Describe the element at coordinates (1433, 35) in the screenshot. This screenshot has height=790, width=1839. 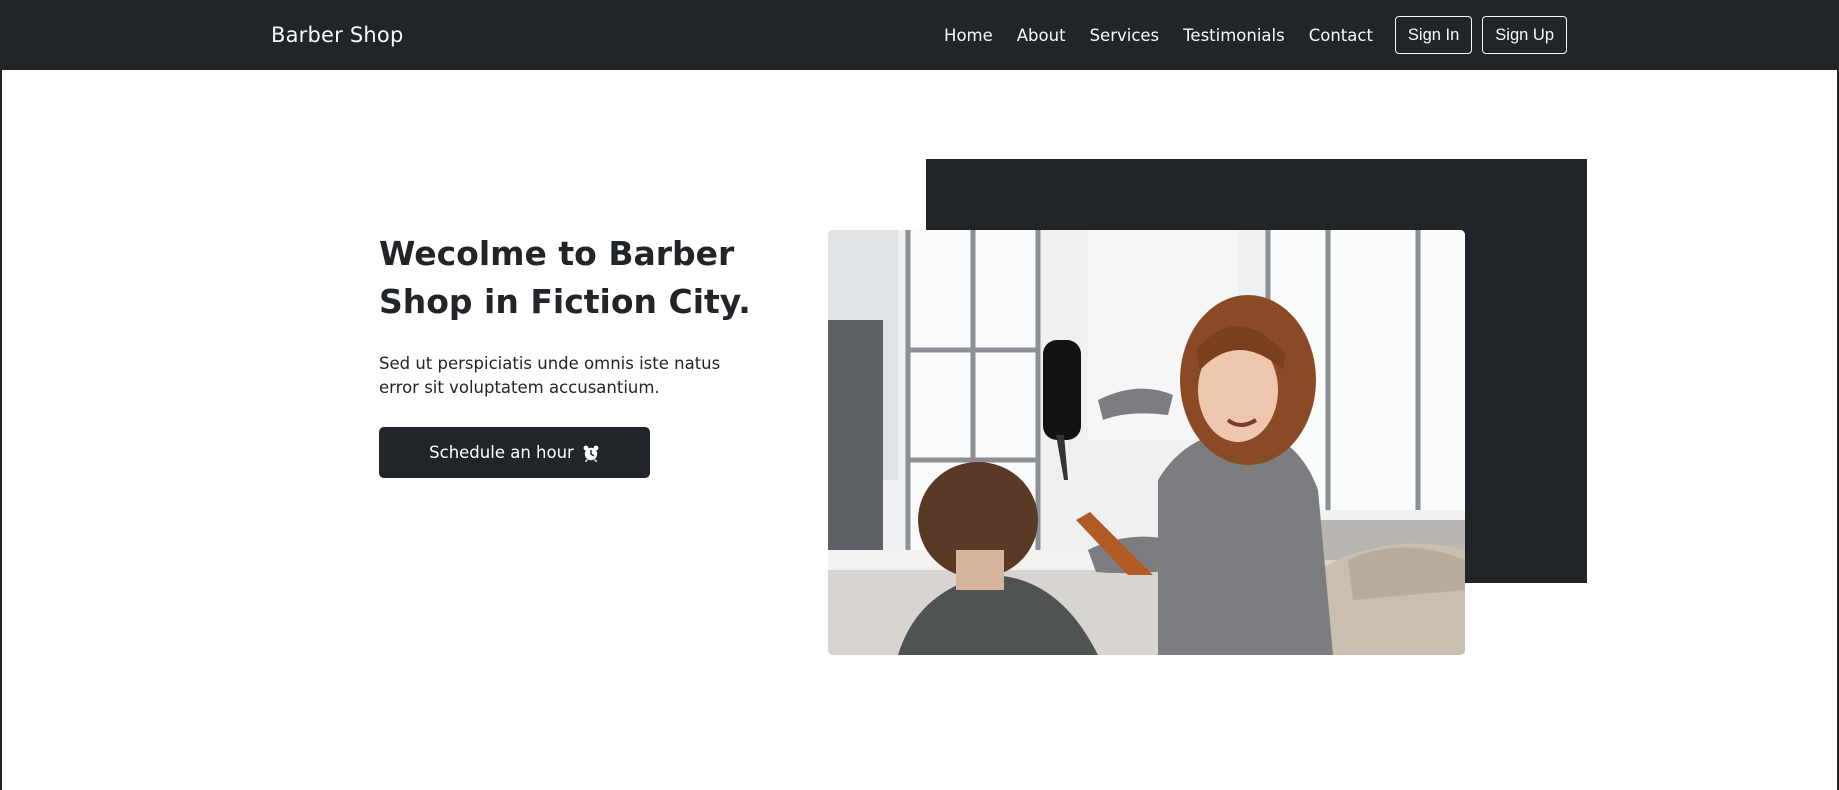
I see `sign-in-button: Sign In` at that location.